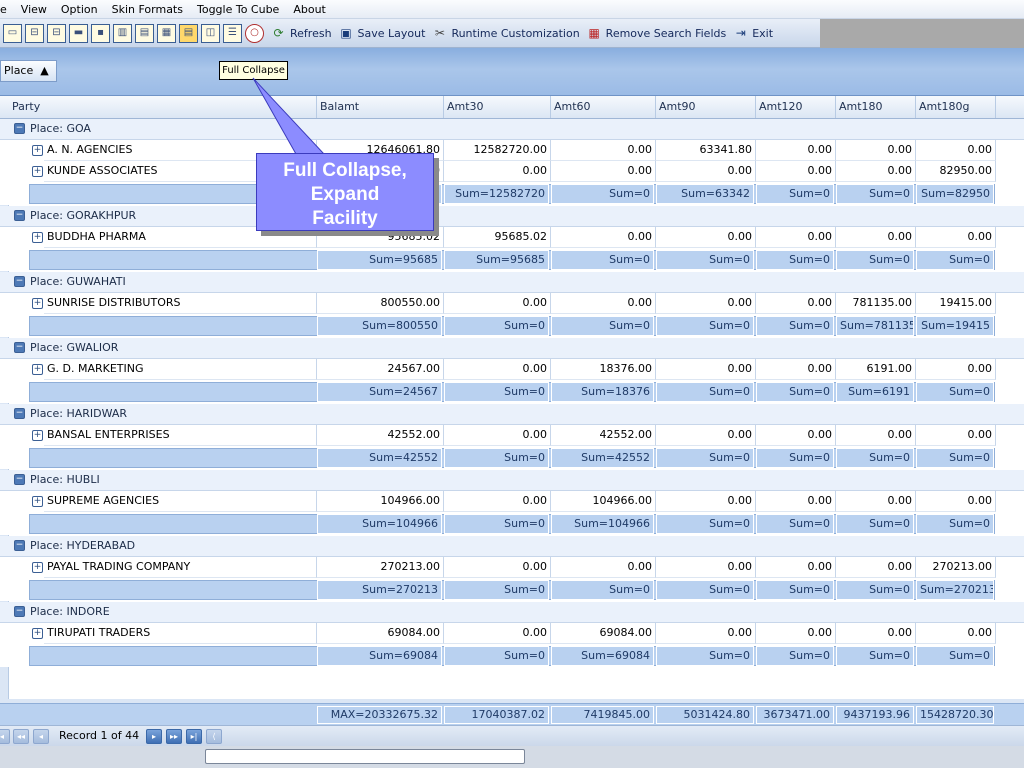  I want to click on group-row: − Place: GWALIOR, so click(512, 348).